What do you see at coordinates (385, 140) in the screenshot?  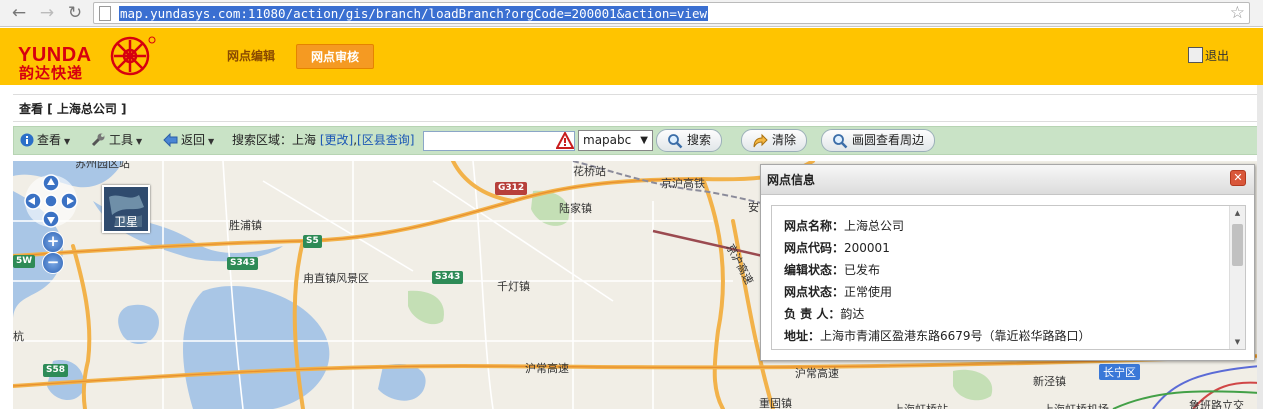 I see `district-query-link: [区县查询]` at bounding box center [385, 140].